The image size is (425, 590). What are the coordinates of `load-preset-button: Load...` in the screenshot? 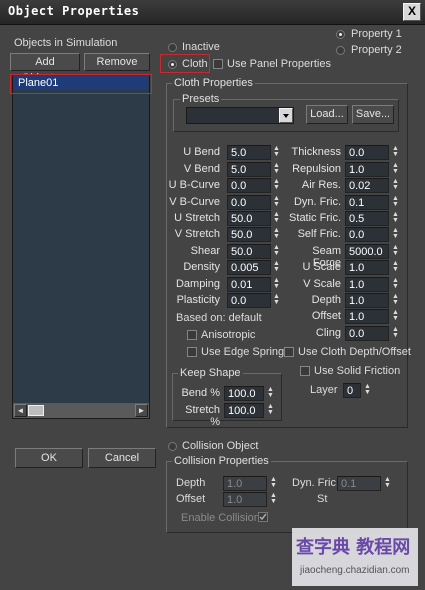 It's located at (327, 114).